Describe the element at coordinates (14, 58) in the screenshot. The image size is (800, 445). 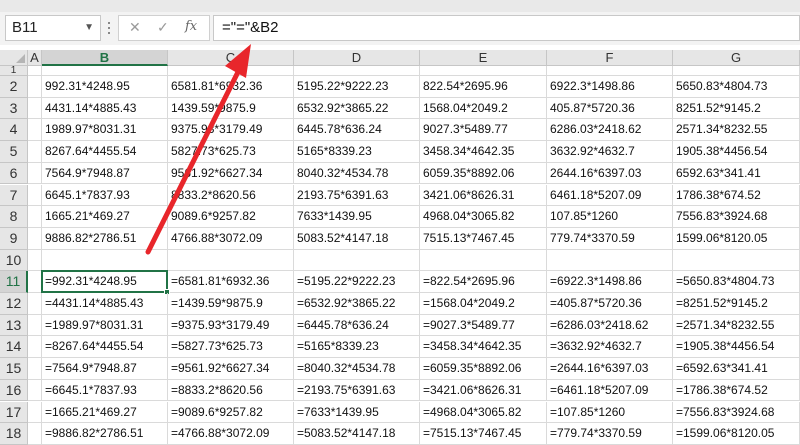
I see `select-all-corner` at that location.